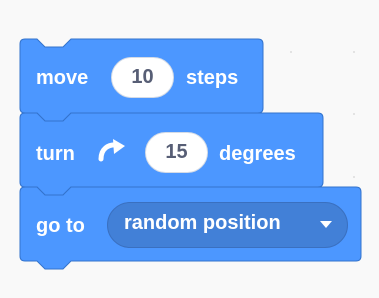  I want to click on turn-label: turn, so click(55, 154).